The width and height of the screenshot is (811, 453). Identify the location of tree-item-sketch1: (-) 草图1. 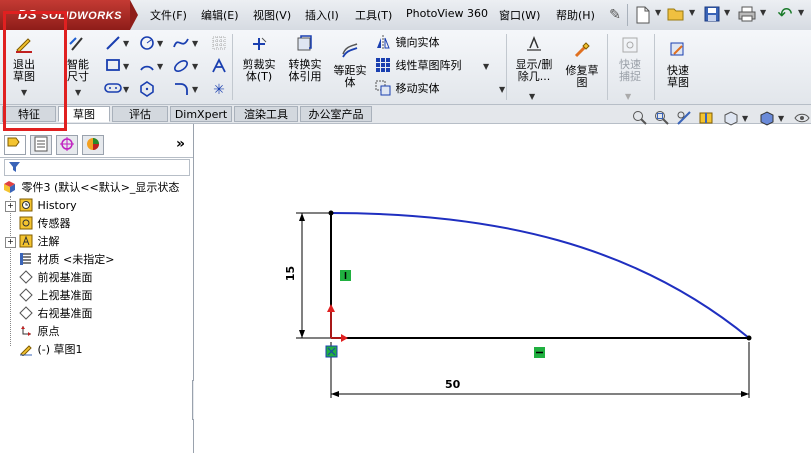
(50, 349).